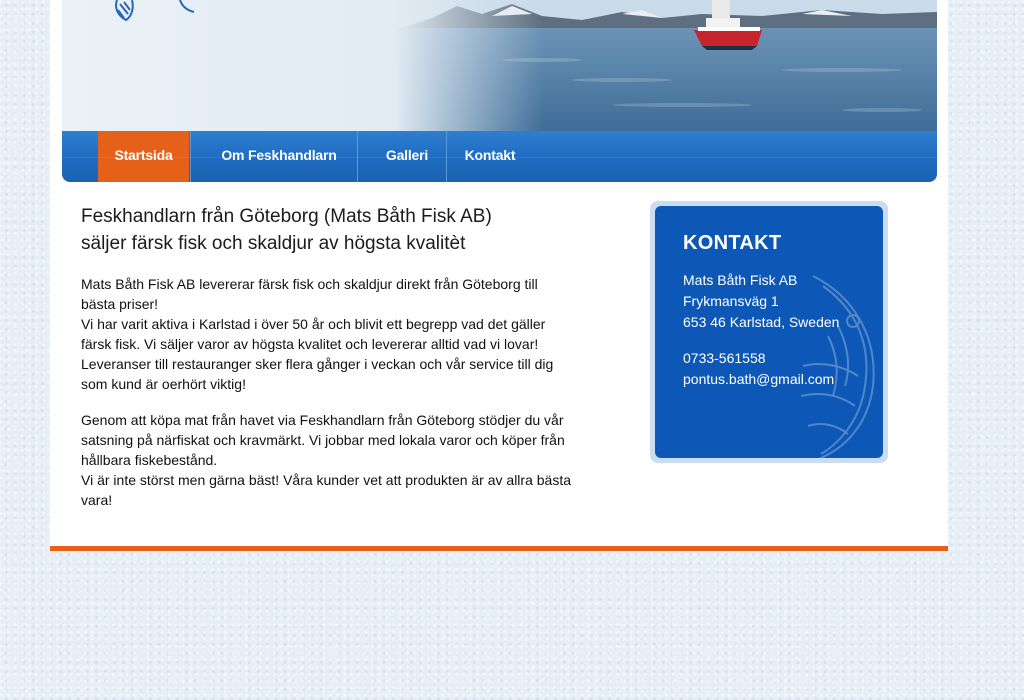 This screenshot has height=700, width=1024. I want to click on nav-item-galleri: Galleri, so click(407, 156).